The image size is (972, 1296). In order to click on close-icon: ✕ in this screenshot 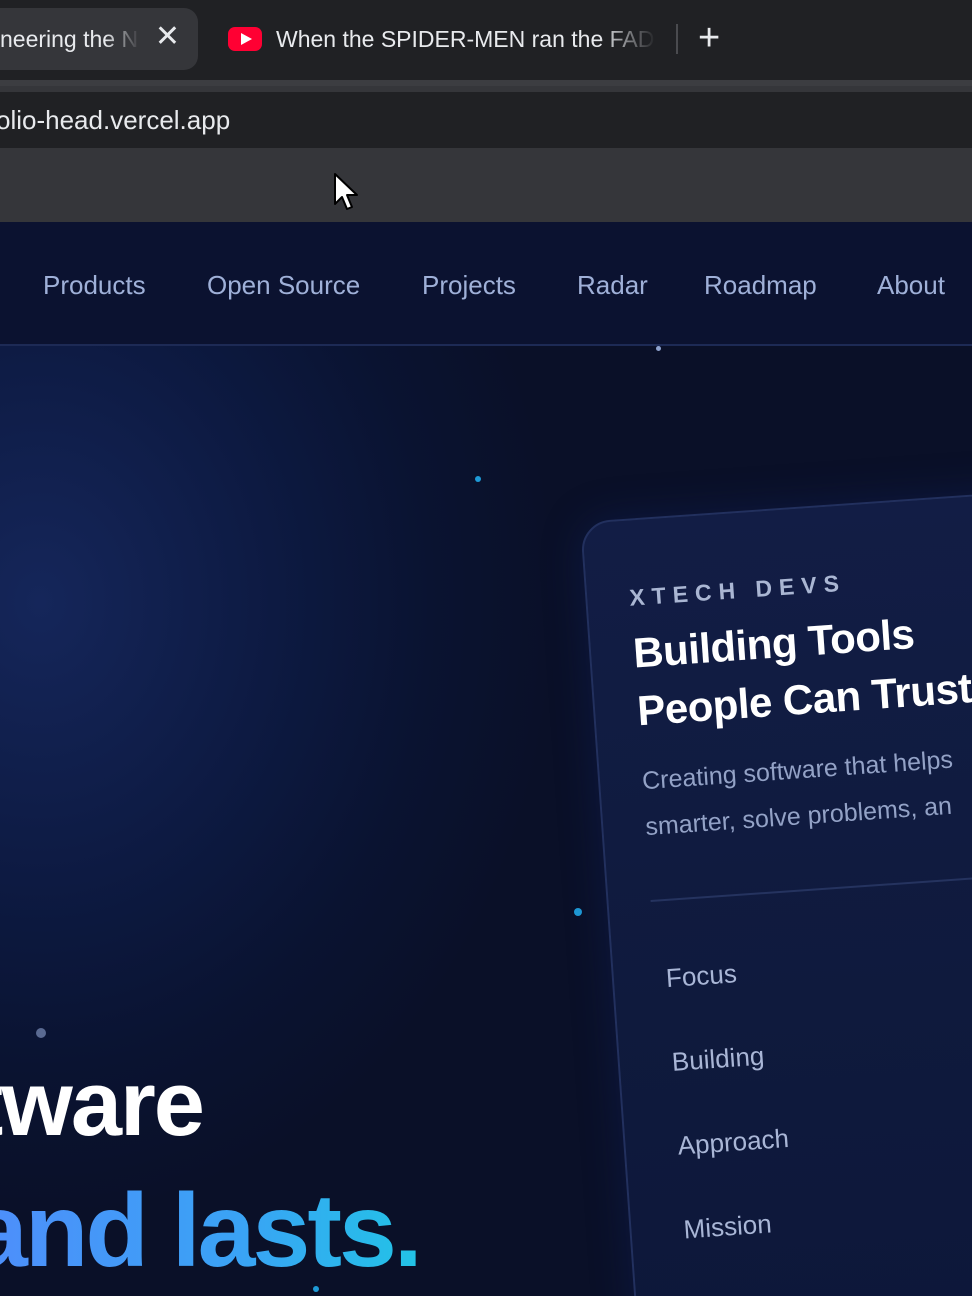, I will do `click(167, 37)`.